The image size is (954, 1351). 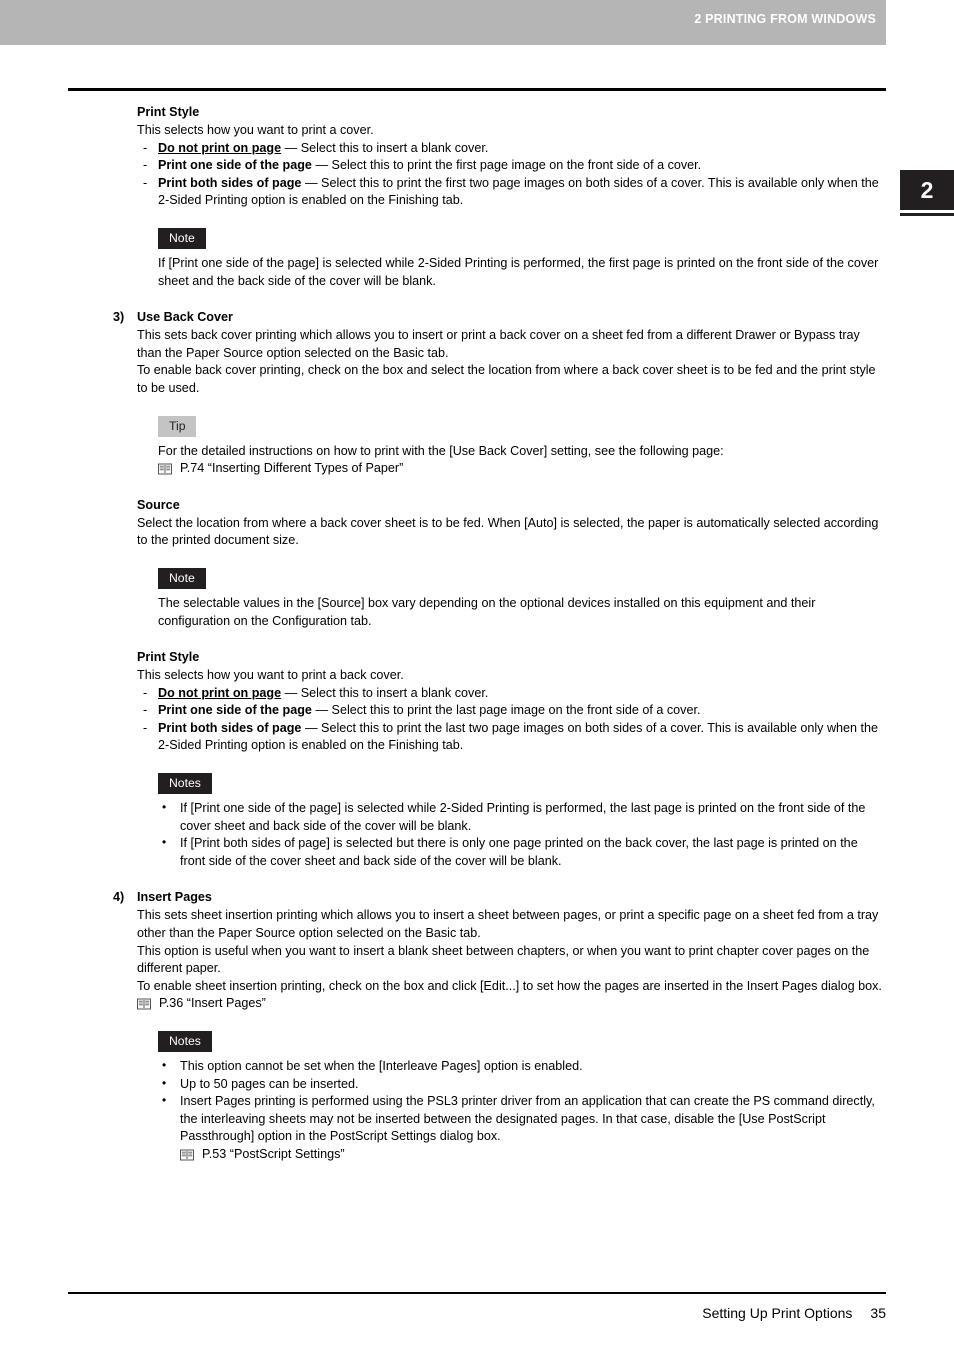 What do you see at coordinates (443, 22) in the screenshot?
I see `running-header-bar: 2 PRINTING FROM WINDOWS` at bounding box center [443, 22].